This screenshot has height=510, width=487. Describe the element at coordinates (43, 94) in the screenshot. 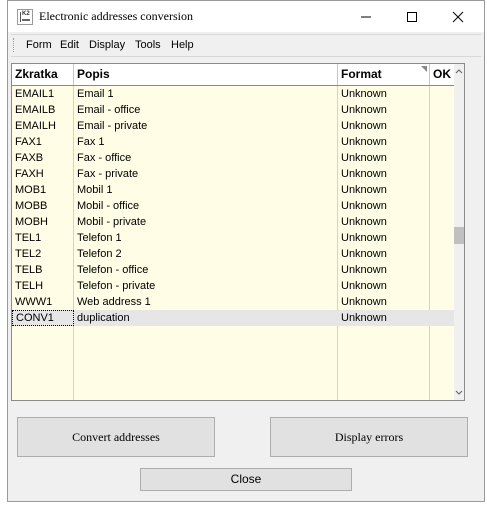

I see `row-code: EMAIL1` at that location.